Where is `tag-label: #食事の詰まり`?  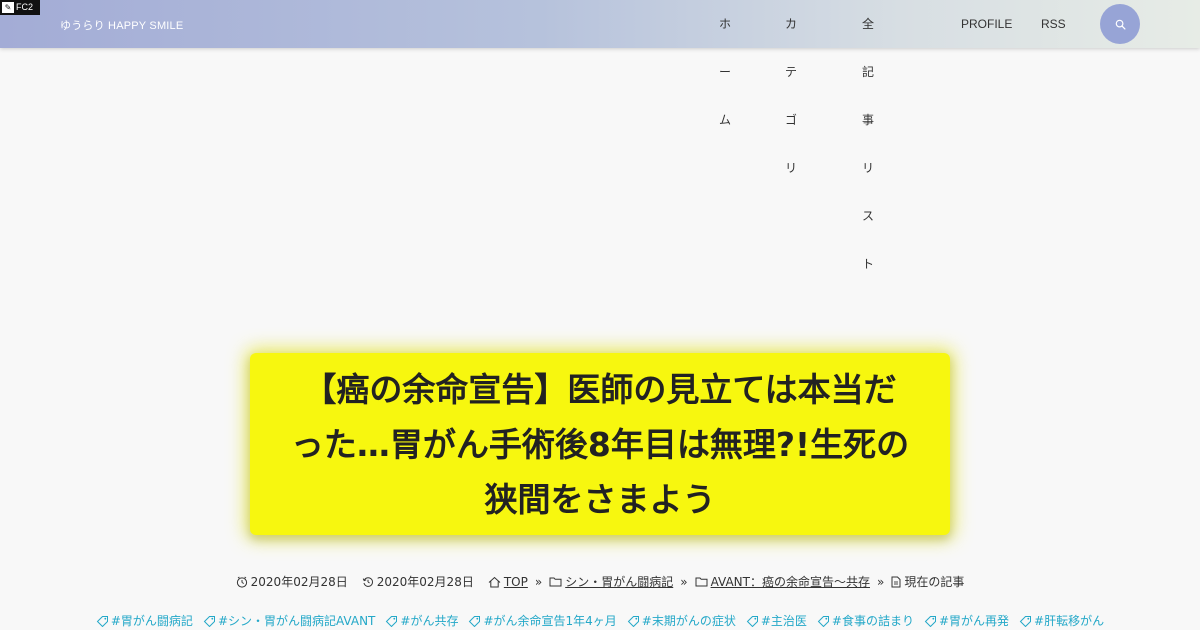
tag-label: #食事の詰まり is located at coordinates (872, 621).